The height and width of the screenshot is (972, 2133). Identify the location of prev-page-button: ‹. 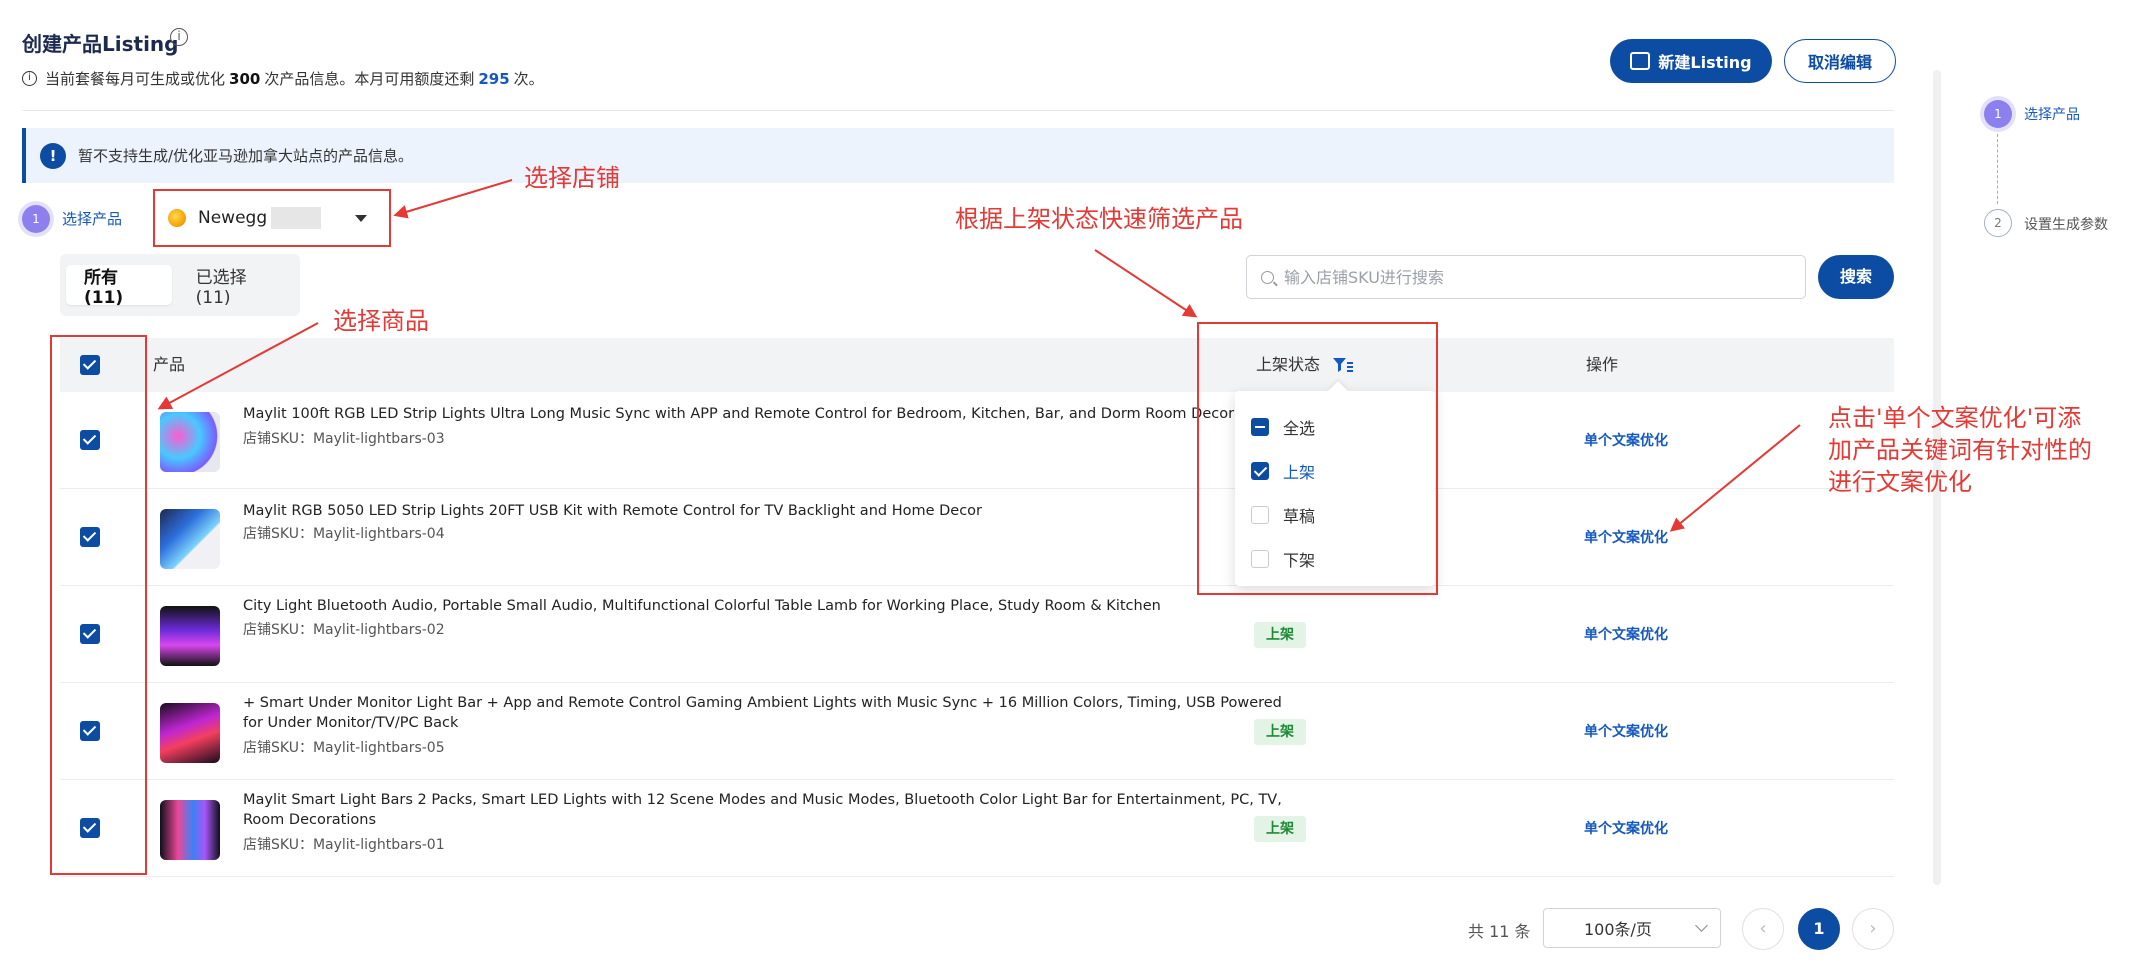
(1763, 929).